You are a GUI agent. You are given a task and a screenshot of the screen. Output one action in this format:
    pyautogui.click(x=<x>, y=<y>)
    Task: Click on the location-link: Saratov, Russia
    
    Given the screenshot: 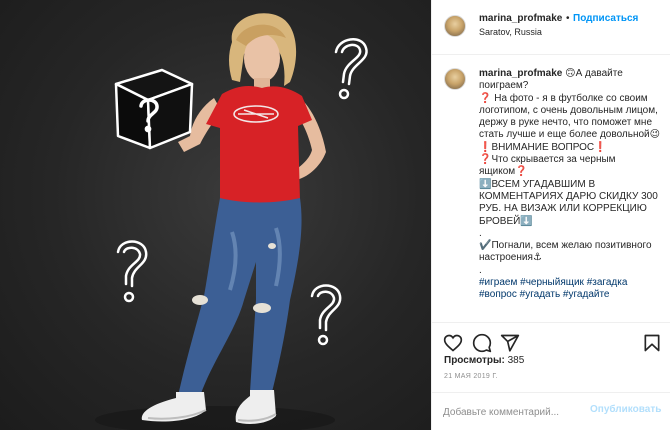 What is the action you would take?
    pyautogui.click(x=510, y=32)
    